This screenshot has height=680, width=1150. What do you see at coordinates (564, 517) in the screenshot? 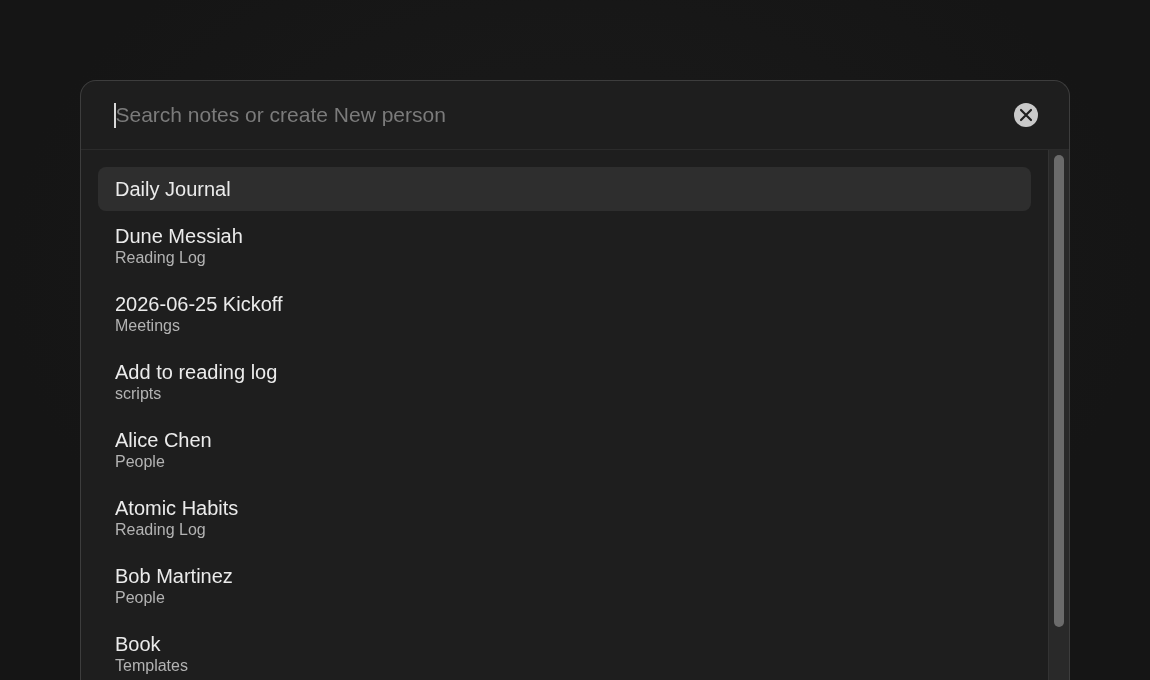
I see `note-result: Atomic Habits Reading Log` at bounding box center [564, 517].